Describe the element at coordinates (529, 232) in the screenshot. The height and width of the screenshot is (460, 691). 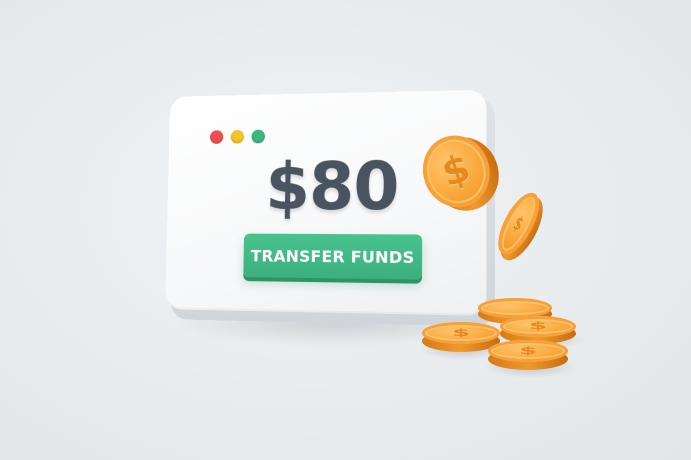
I see `flying-coin-small-icon: $` at that location.